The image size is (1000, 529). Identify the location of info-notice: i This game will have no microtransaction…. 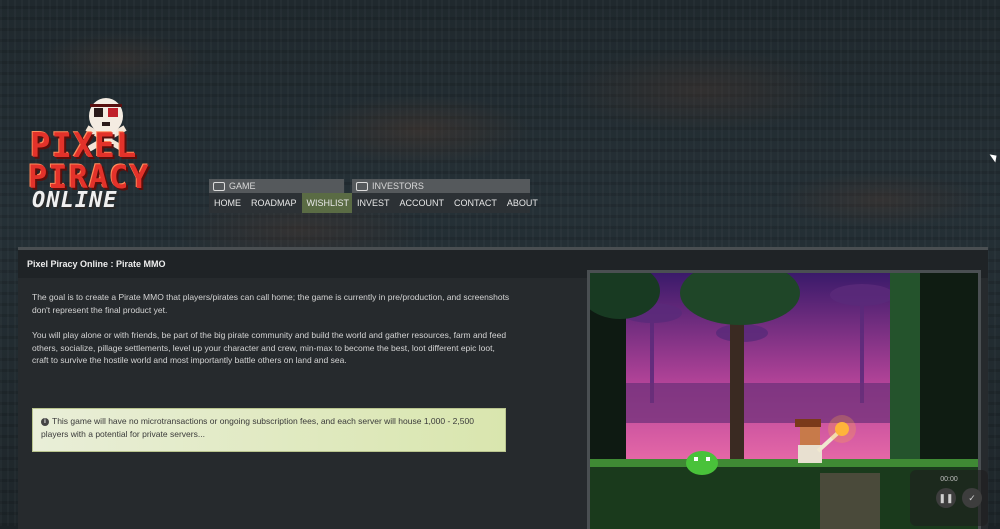
(269, 430).